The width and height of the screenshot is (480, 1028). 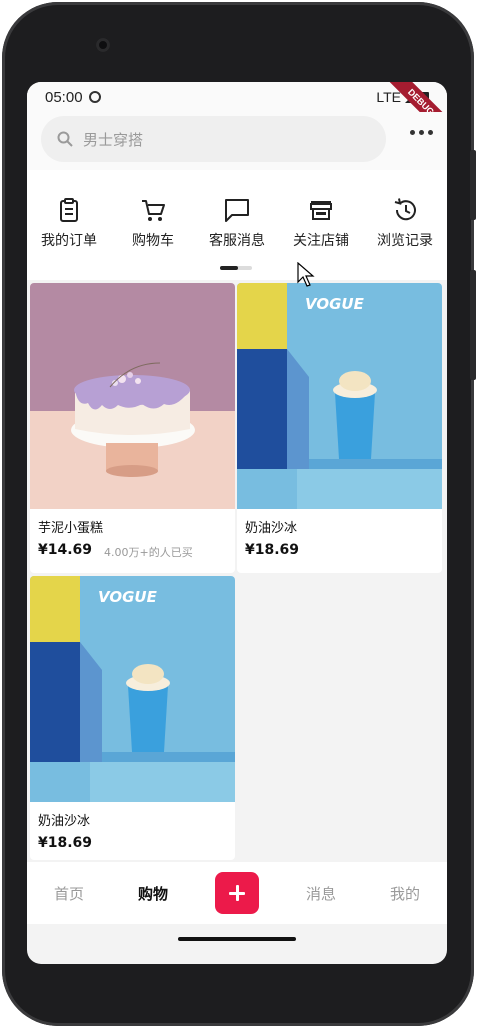 What do you see at coordinates (103, 45) in the screenshot?
I see `front-camera` at bounding box center [103, 45].